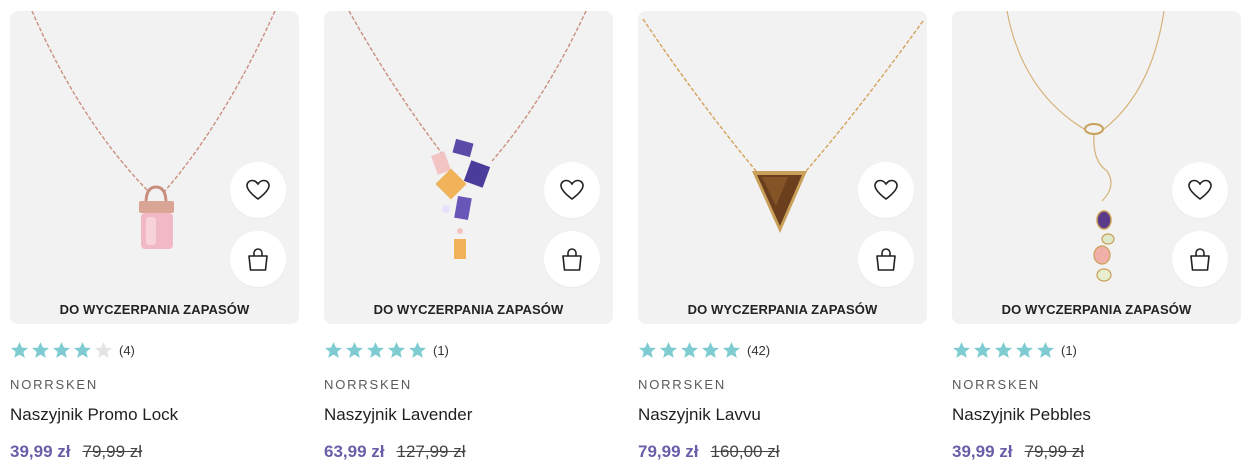  Describe the element at coordinates (154, 415) in the screenshot. I see `product-name: Naszyjnik Promo Lock` at that location.